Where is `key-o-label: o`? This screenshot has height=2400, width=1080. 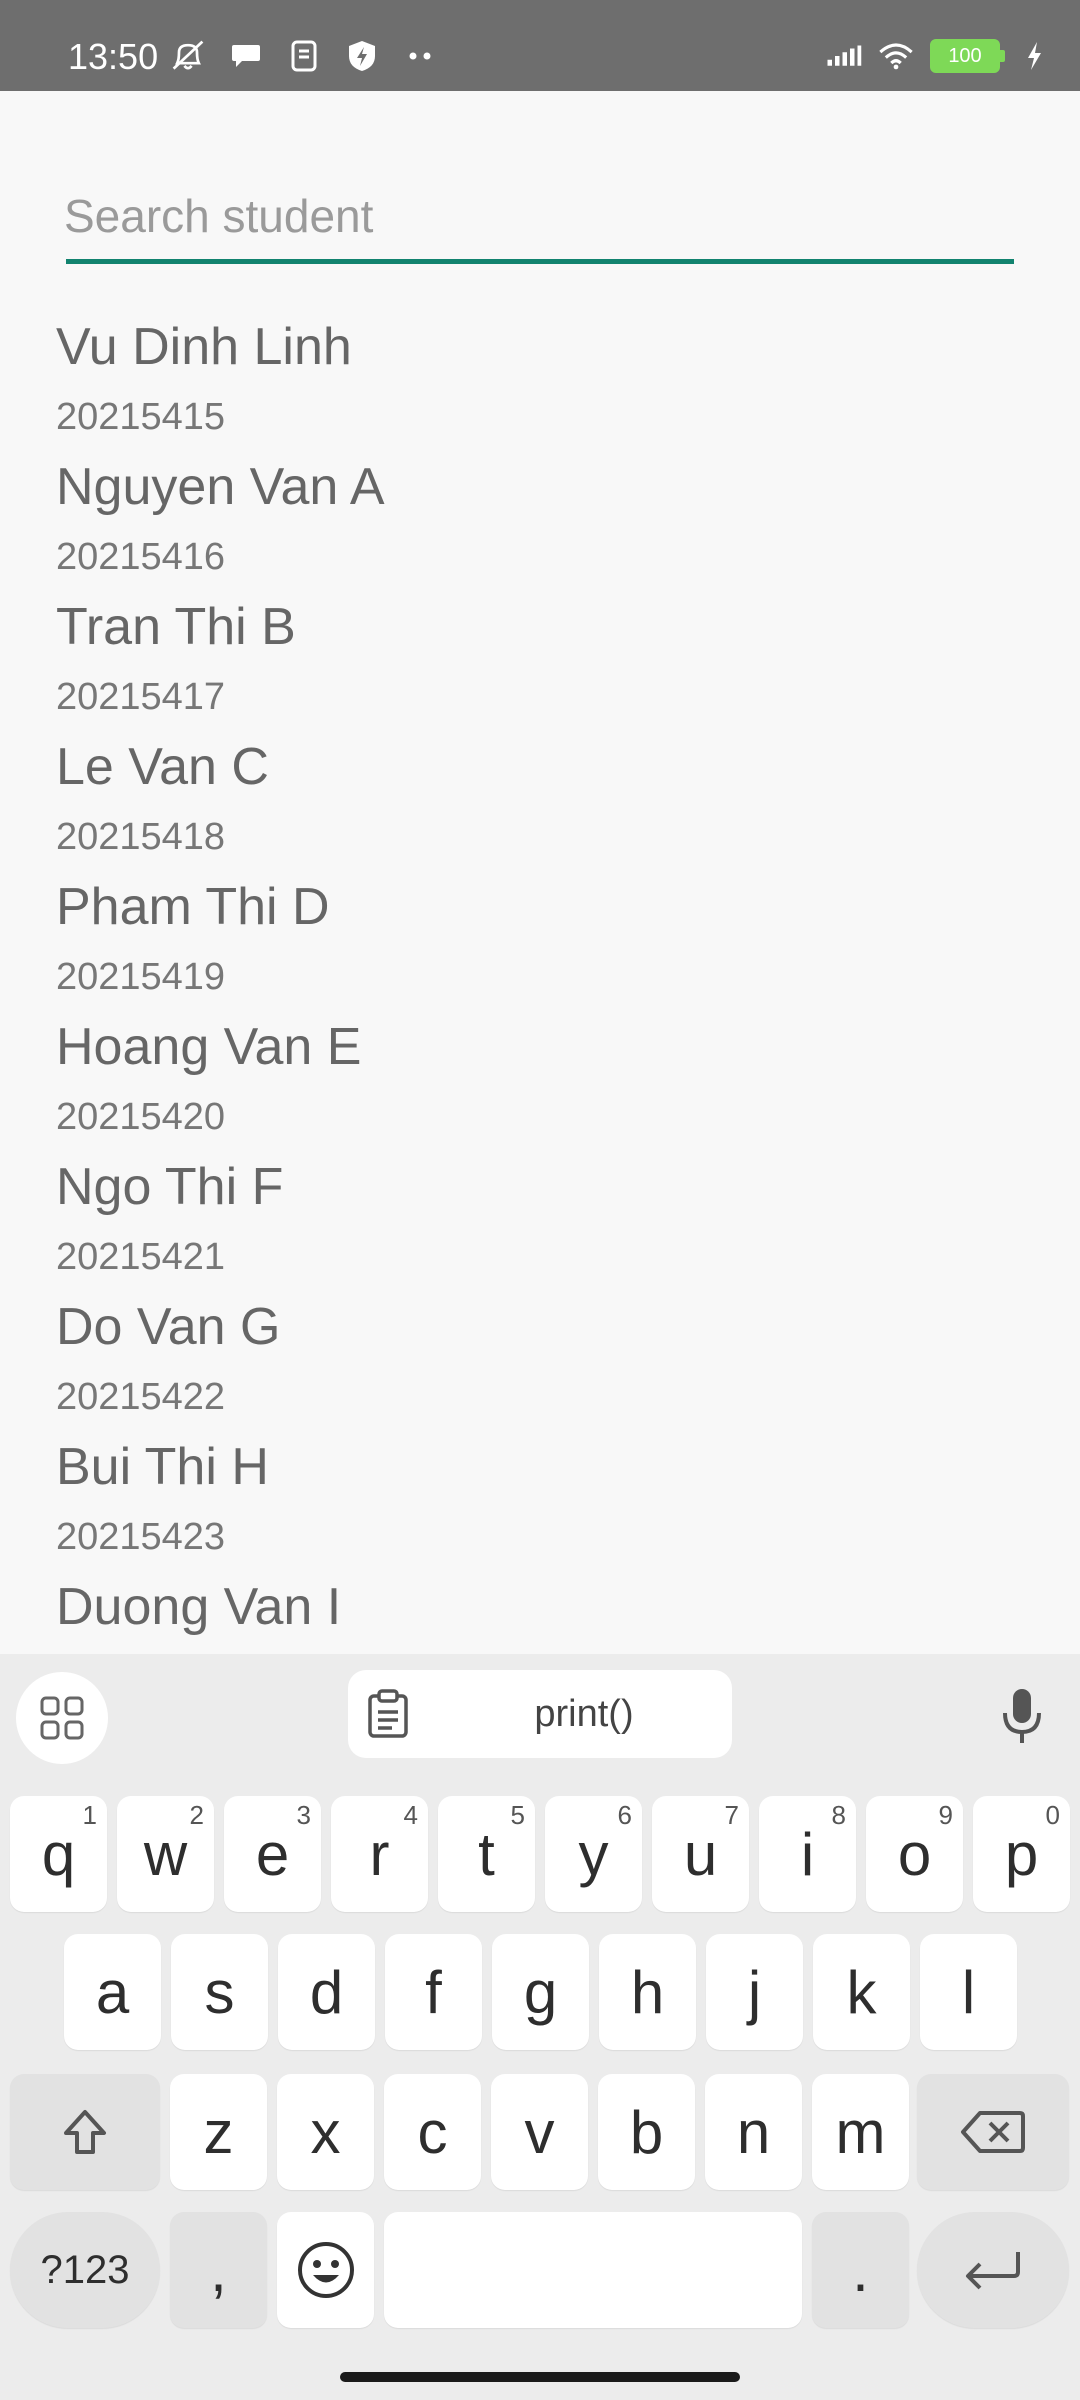
key-o-label: o is located at coordinates (914, 1854).